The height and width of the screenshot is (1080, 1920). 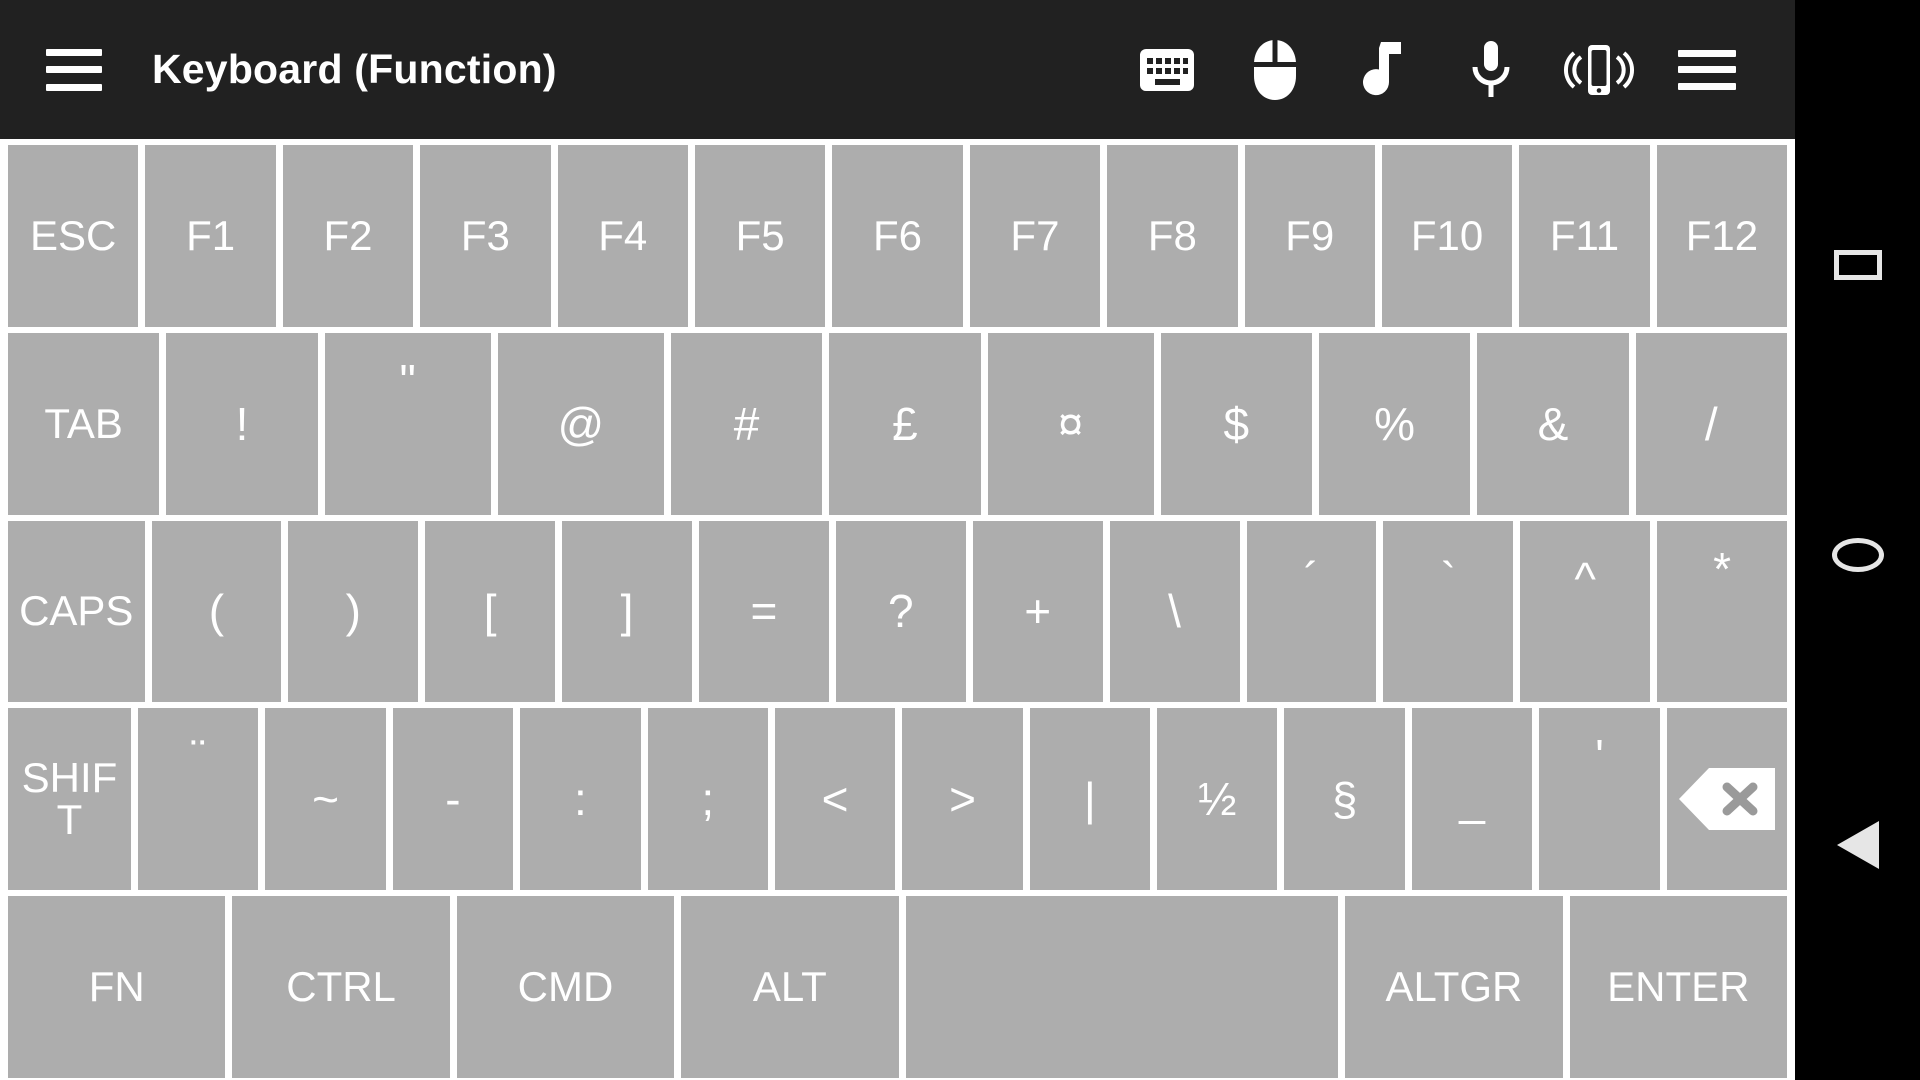 I want to click on key-sym35: ;, so click(x=707, y=799).